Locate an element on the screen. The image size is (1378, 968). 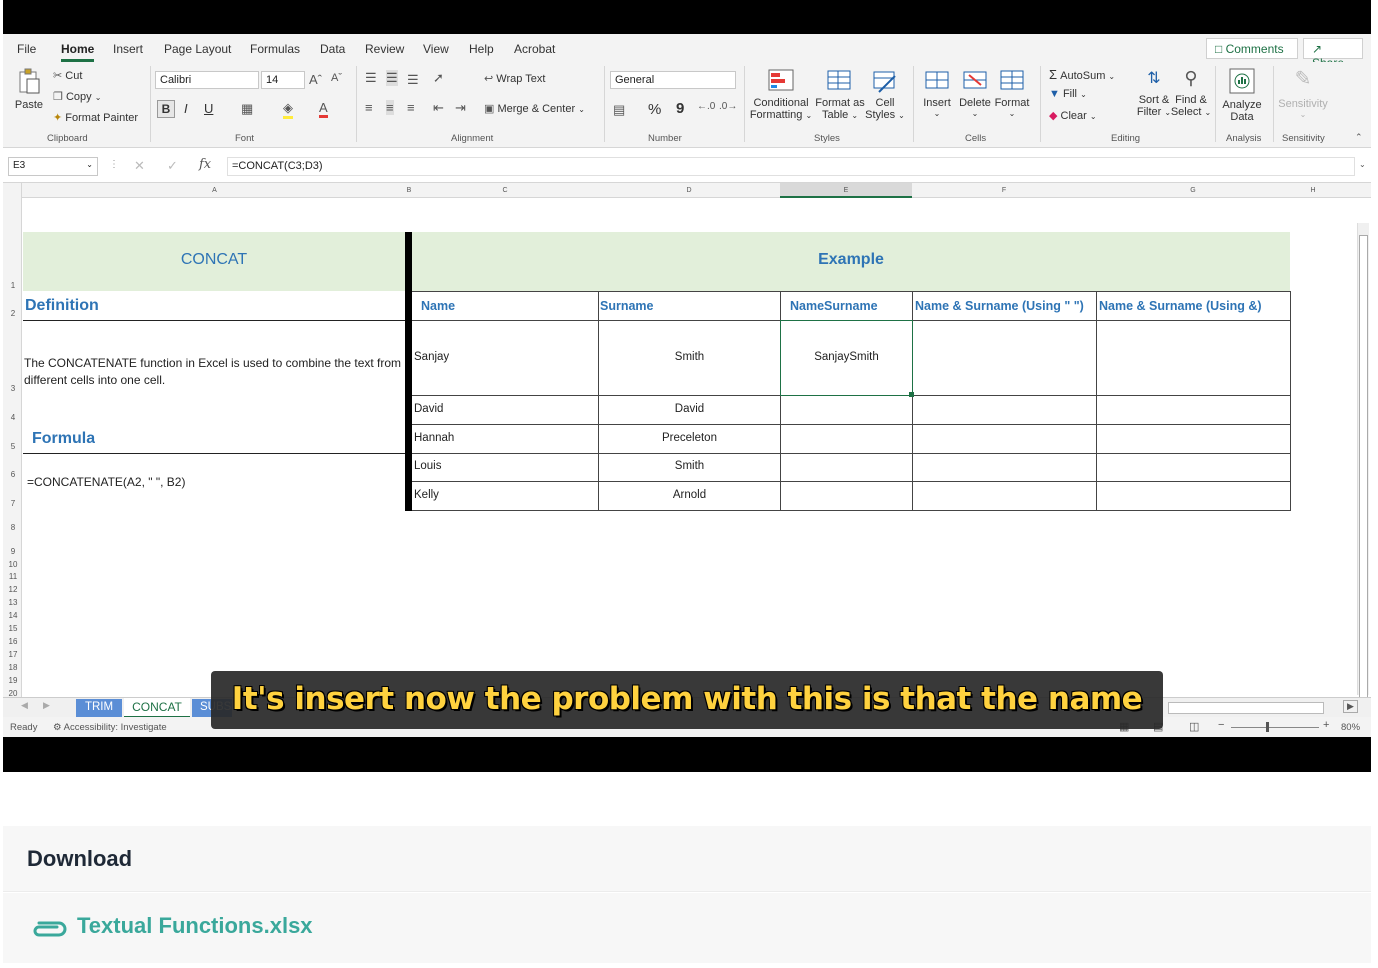
copy-button: ❐ Copy ⌄ is located at coordinates (77, 96).